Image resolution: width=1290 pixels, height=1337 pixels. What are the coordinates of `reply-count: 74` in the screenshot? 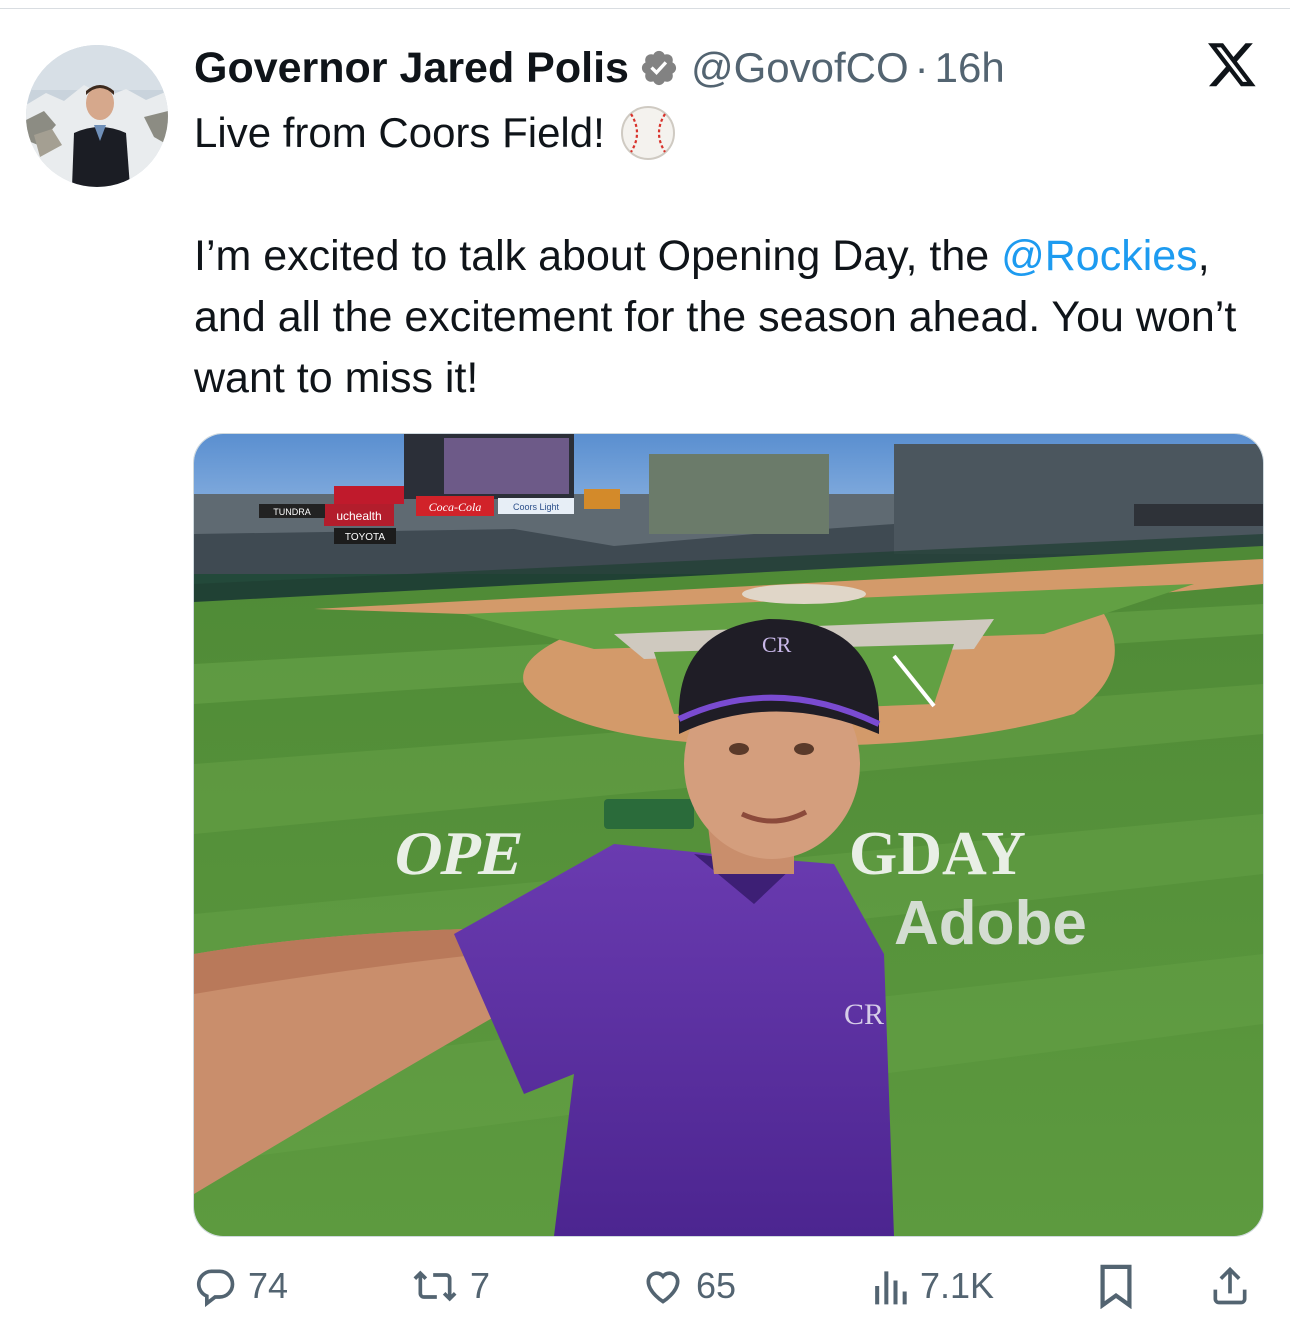 It's located at (268, 1285).